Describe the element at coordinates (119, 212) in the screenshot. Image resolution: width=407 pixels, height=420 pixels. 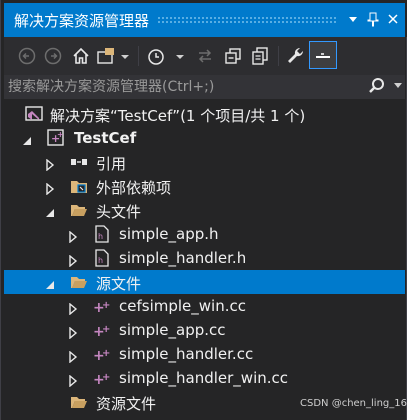
I see `header-files-label: 头文件` at that location.